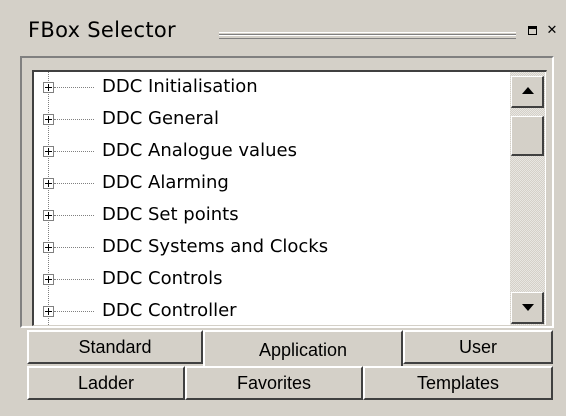 The width and height of the screenshot is (566, 416). What do you see at coordinates (271, 89) in the screenshot?
I see `tree-item: DDC Initialisation` at bounding box center [271, 89].